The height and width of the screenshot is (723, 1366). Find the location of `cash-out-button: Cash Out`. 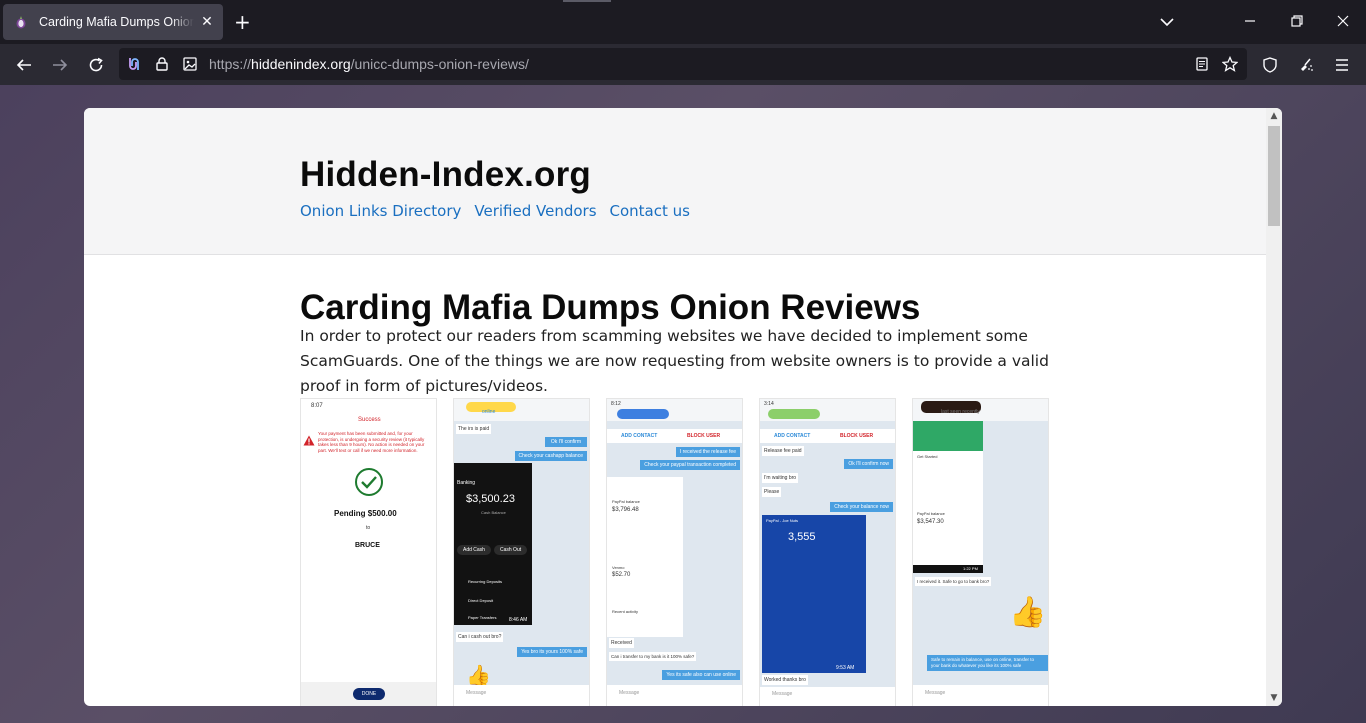

cash-out-button: Cash Out is located at coordinates (511, 550).